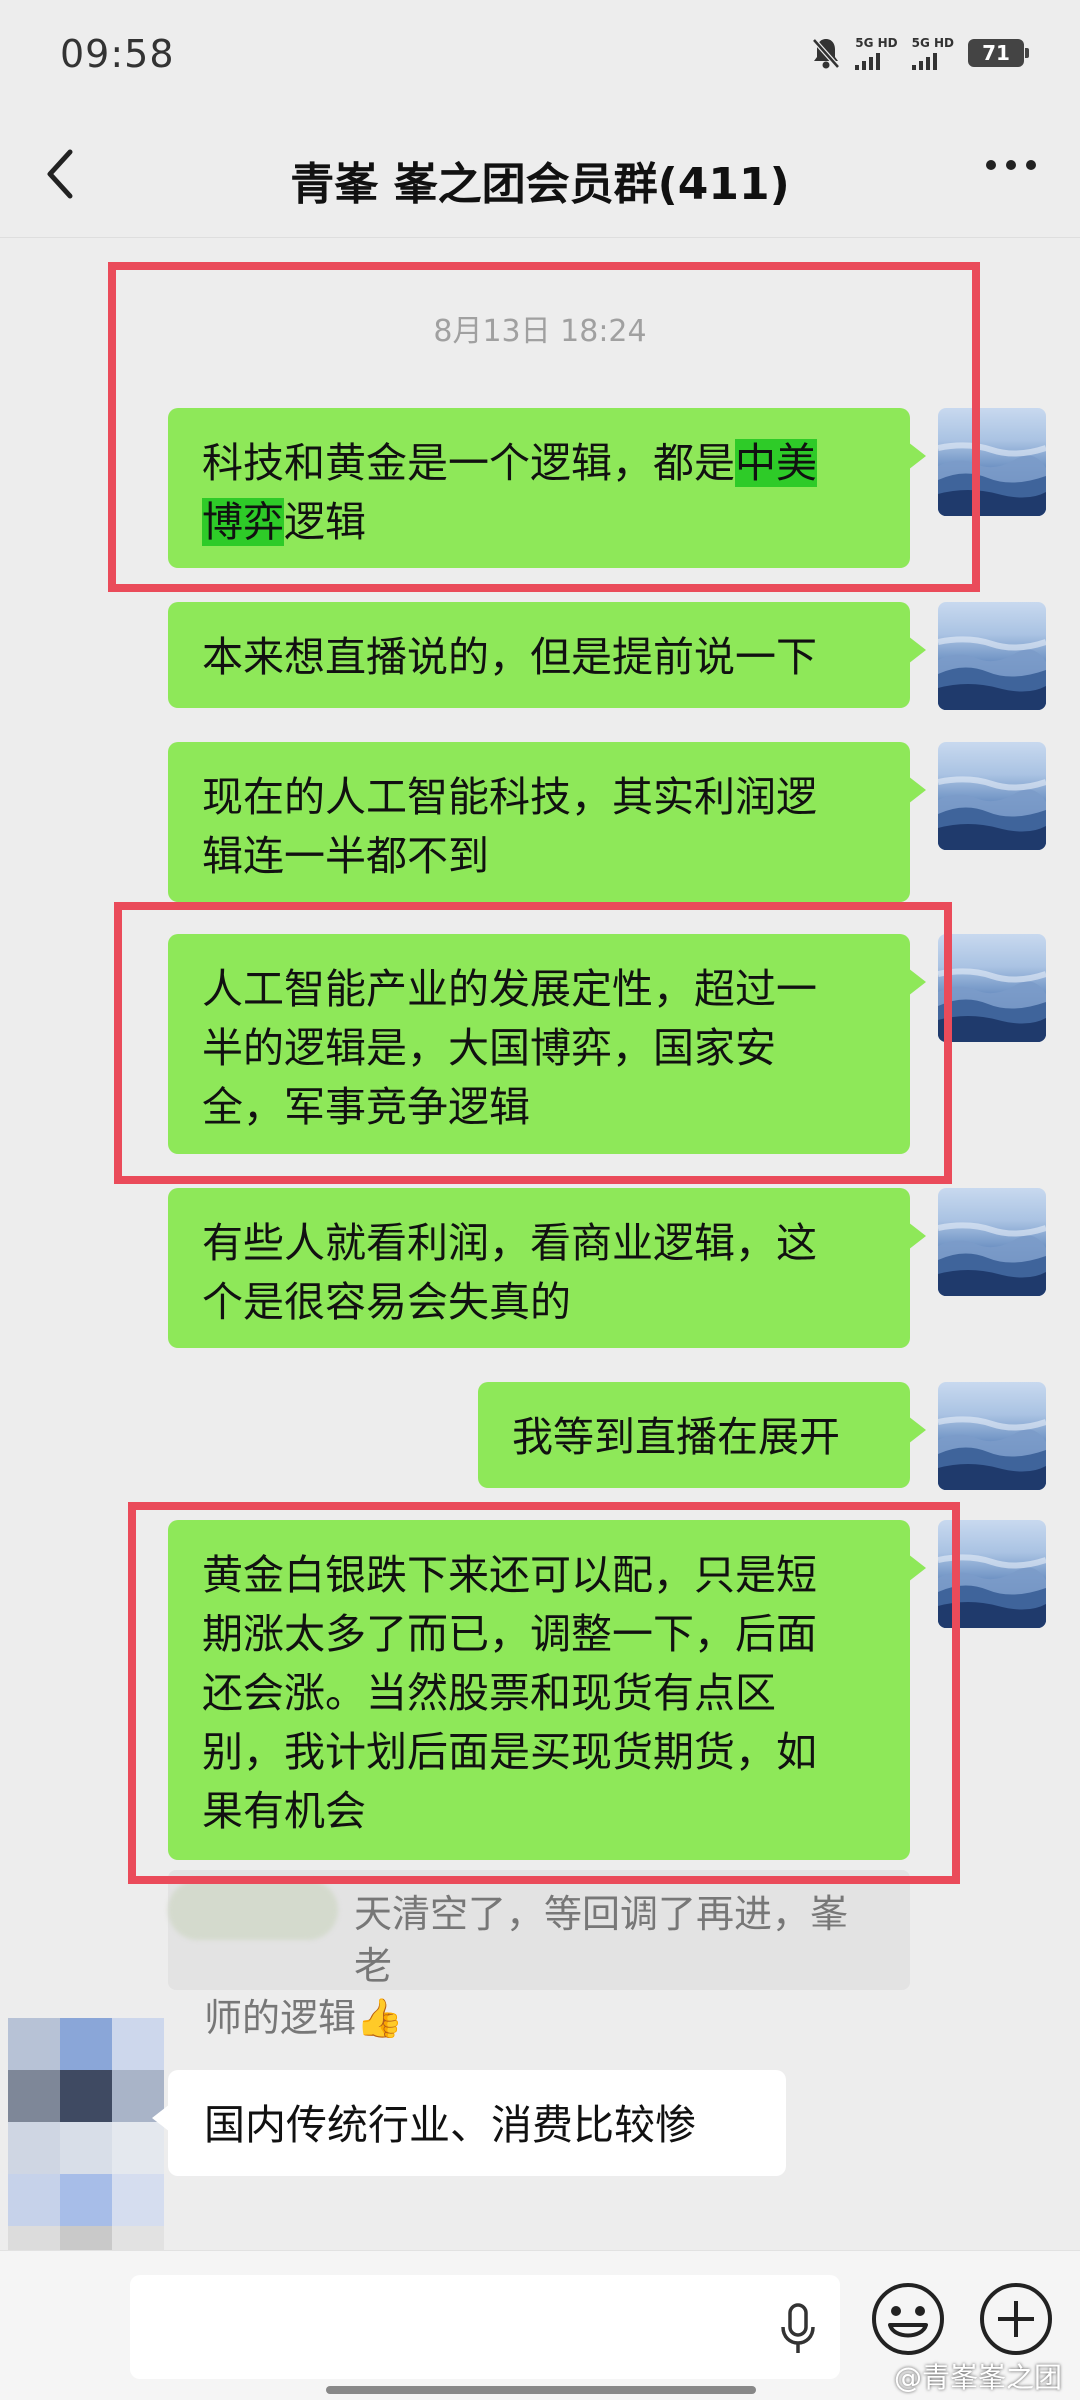 The height and width of the screenshot is (2400, 1080). I want to click on message-timestamp: 8月13日 18:24, so click(540, 331).